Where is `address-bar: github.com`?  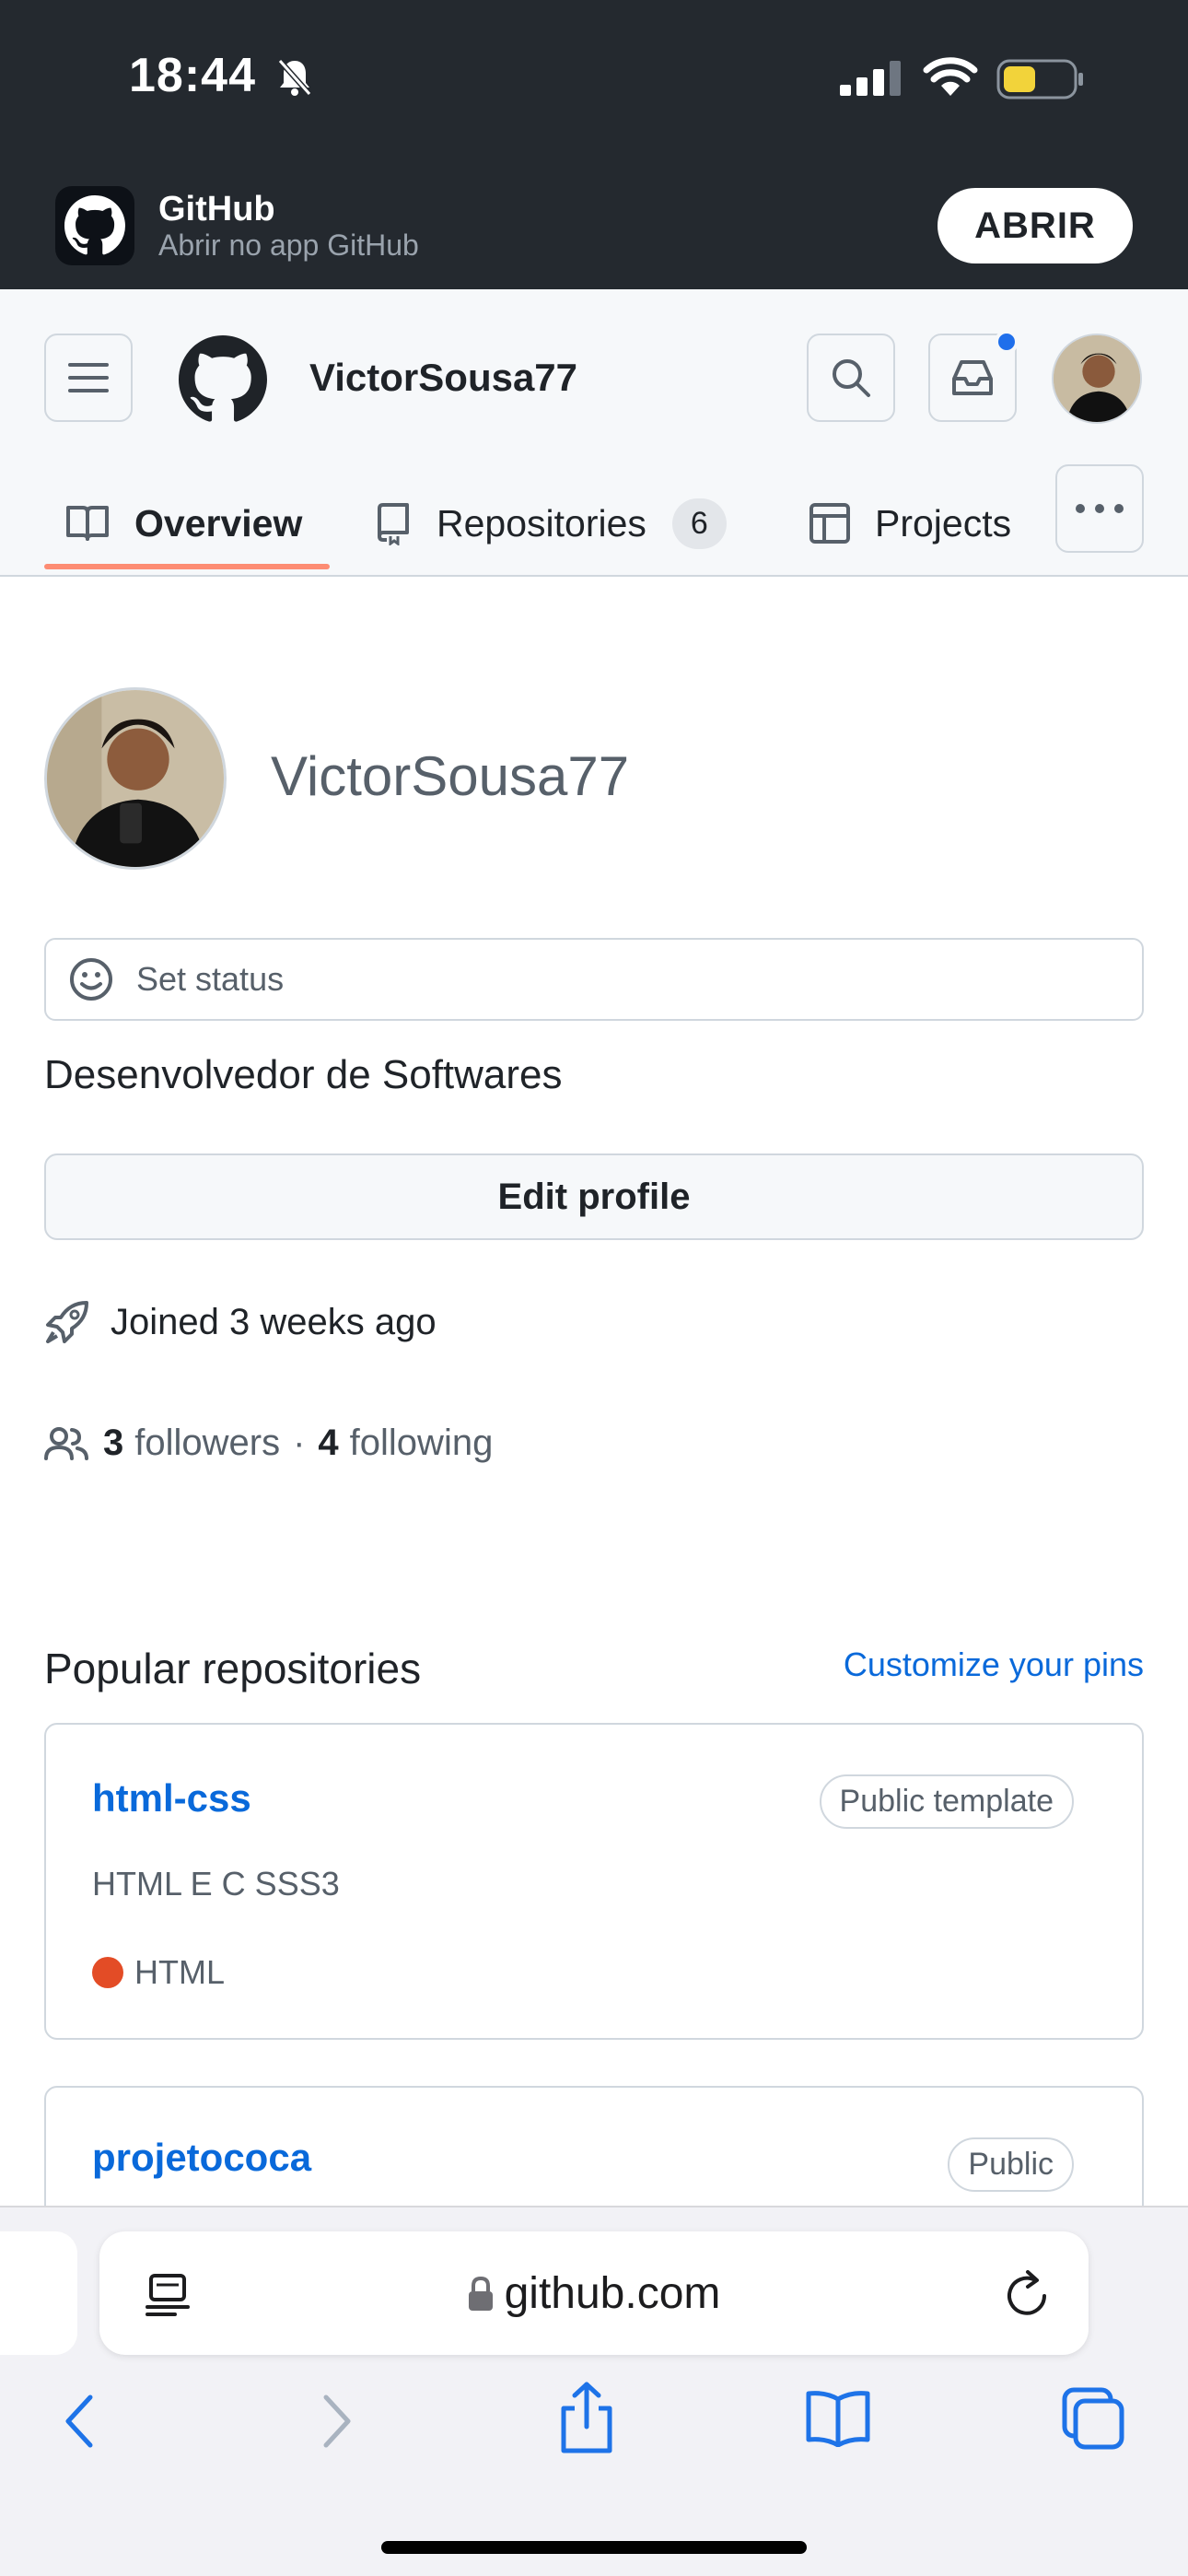 address-bar: github.com is located at coordinates (594, 2293).